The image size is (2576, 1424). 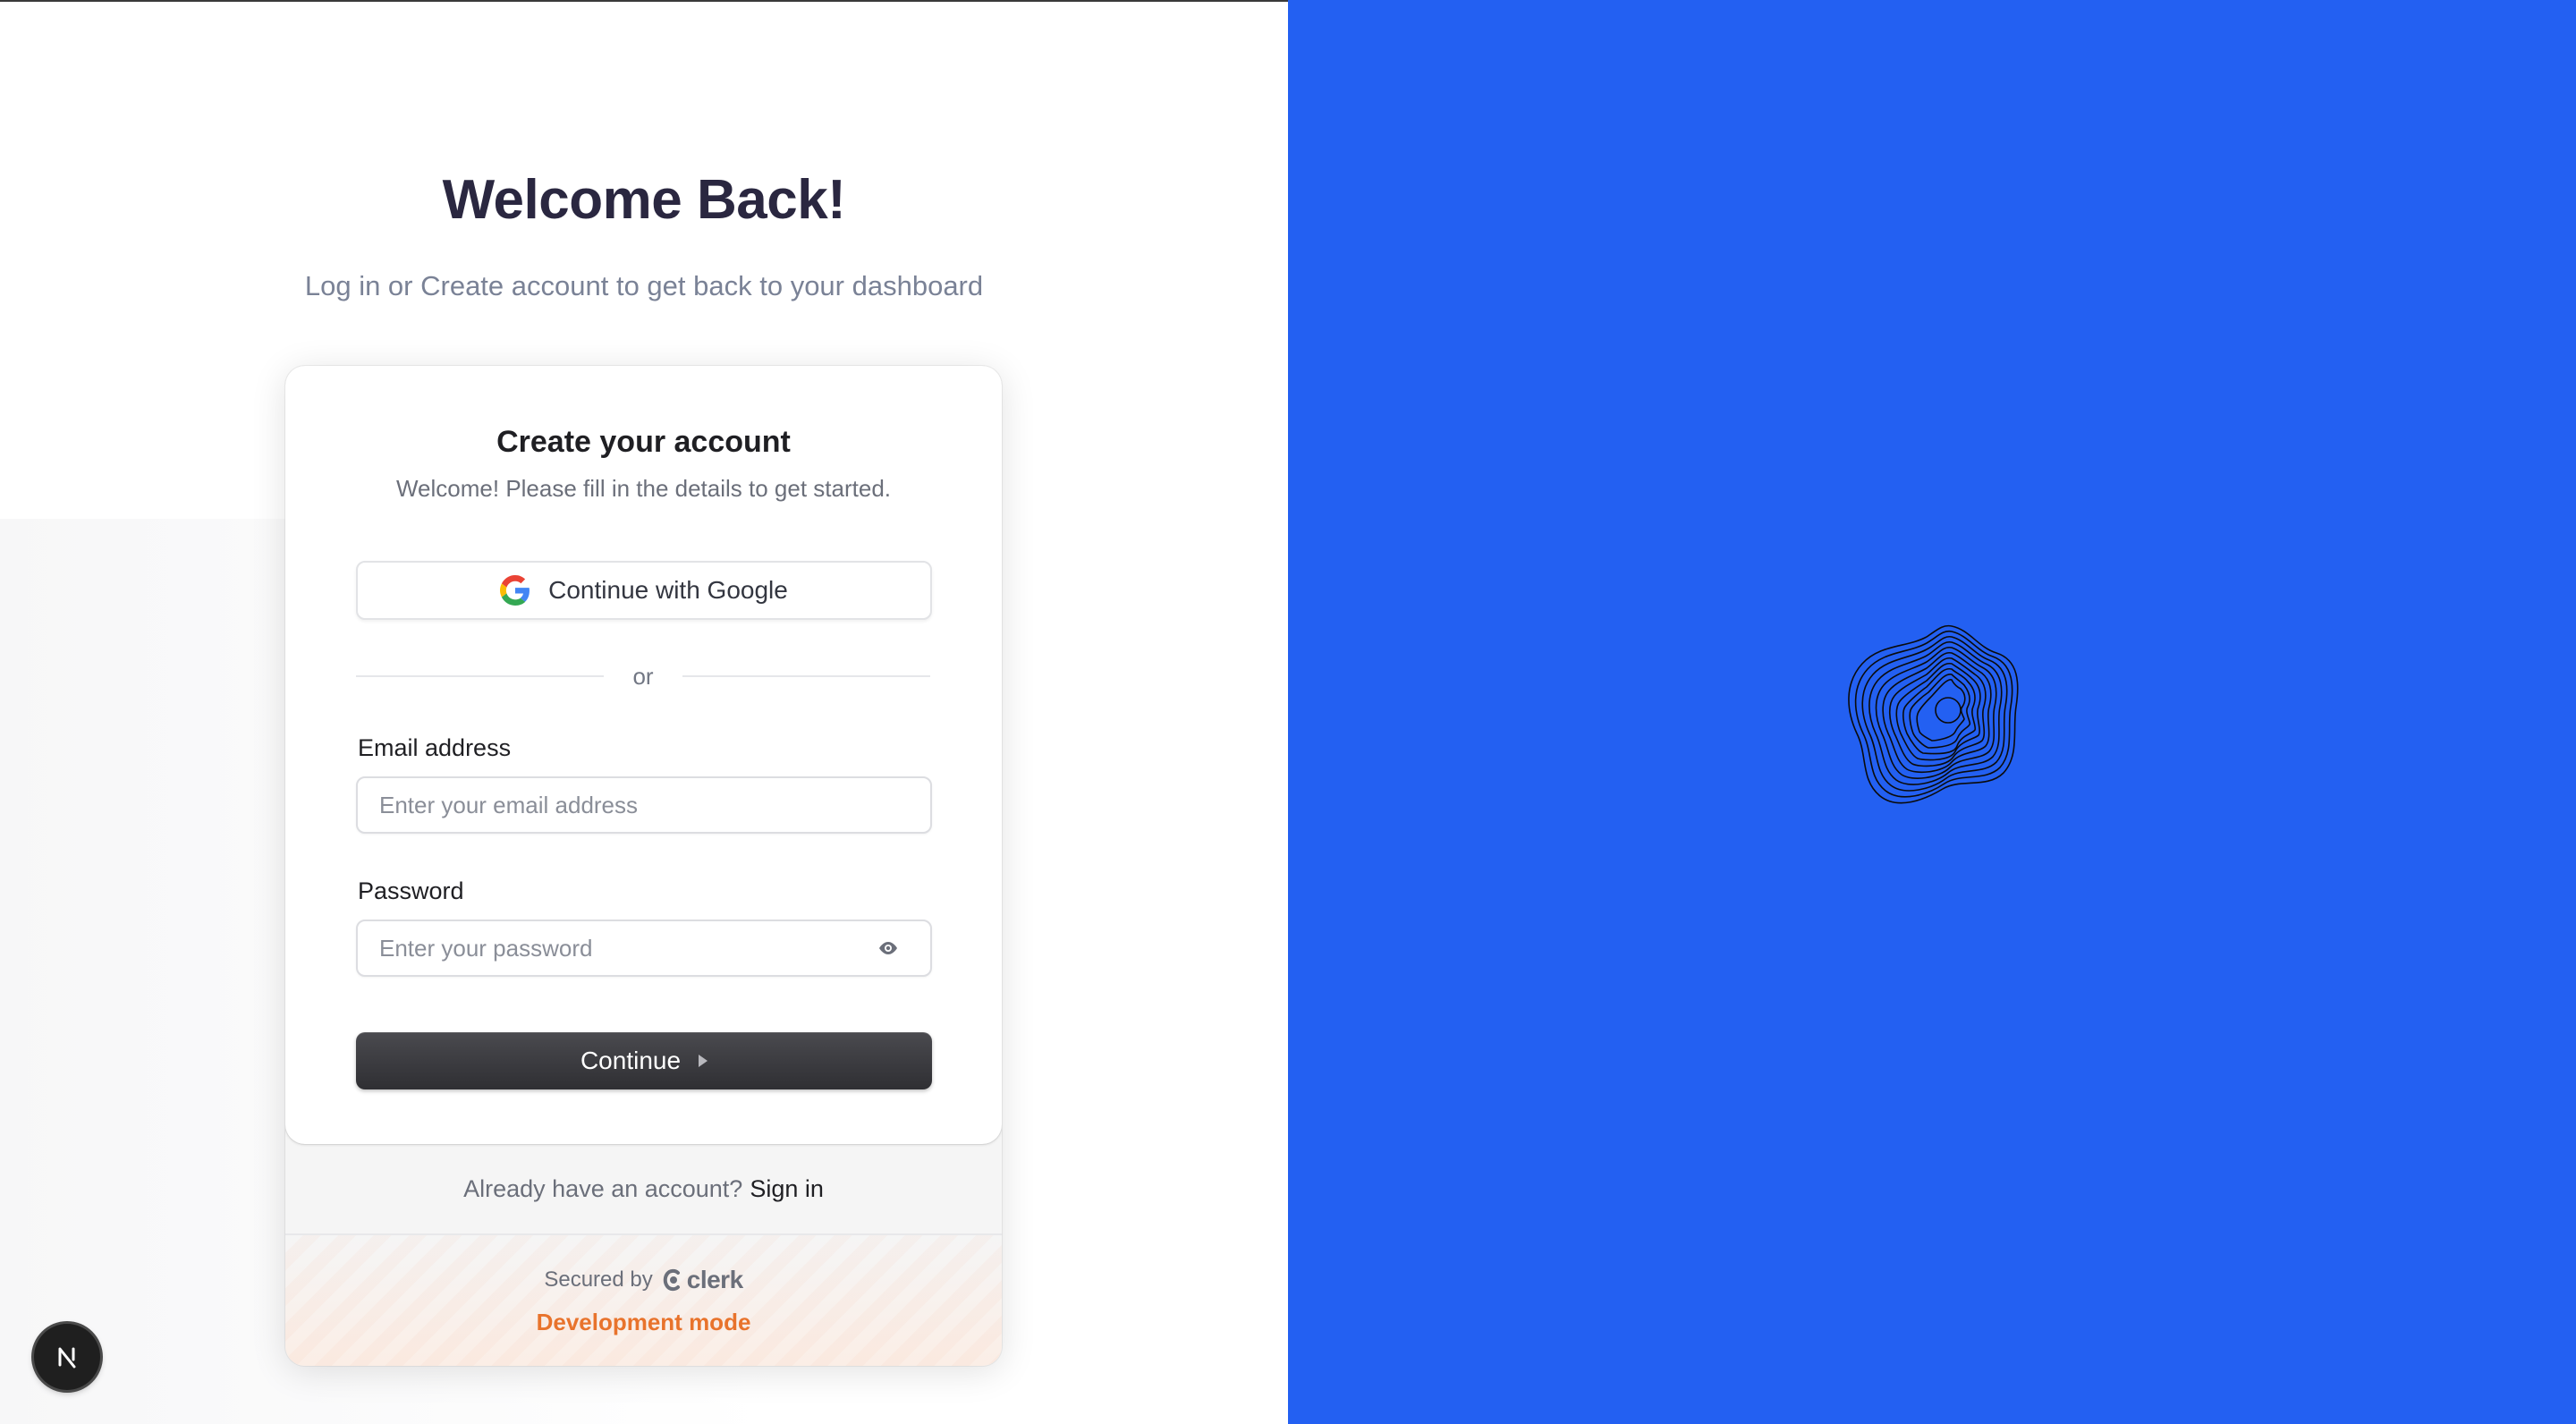 I want to click on clerk-brand-text: clerk, so click(x=714, y=1279).